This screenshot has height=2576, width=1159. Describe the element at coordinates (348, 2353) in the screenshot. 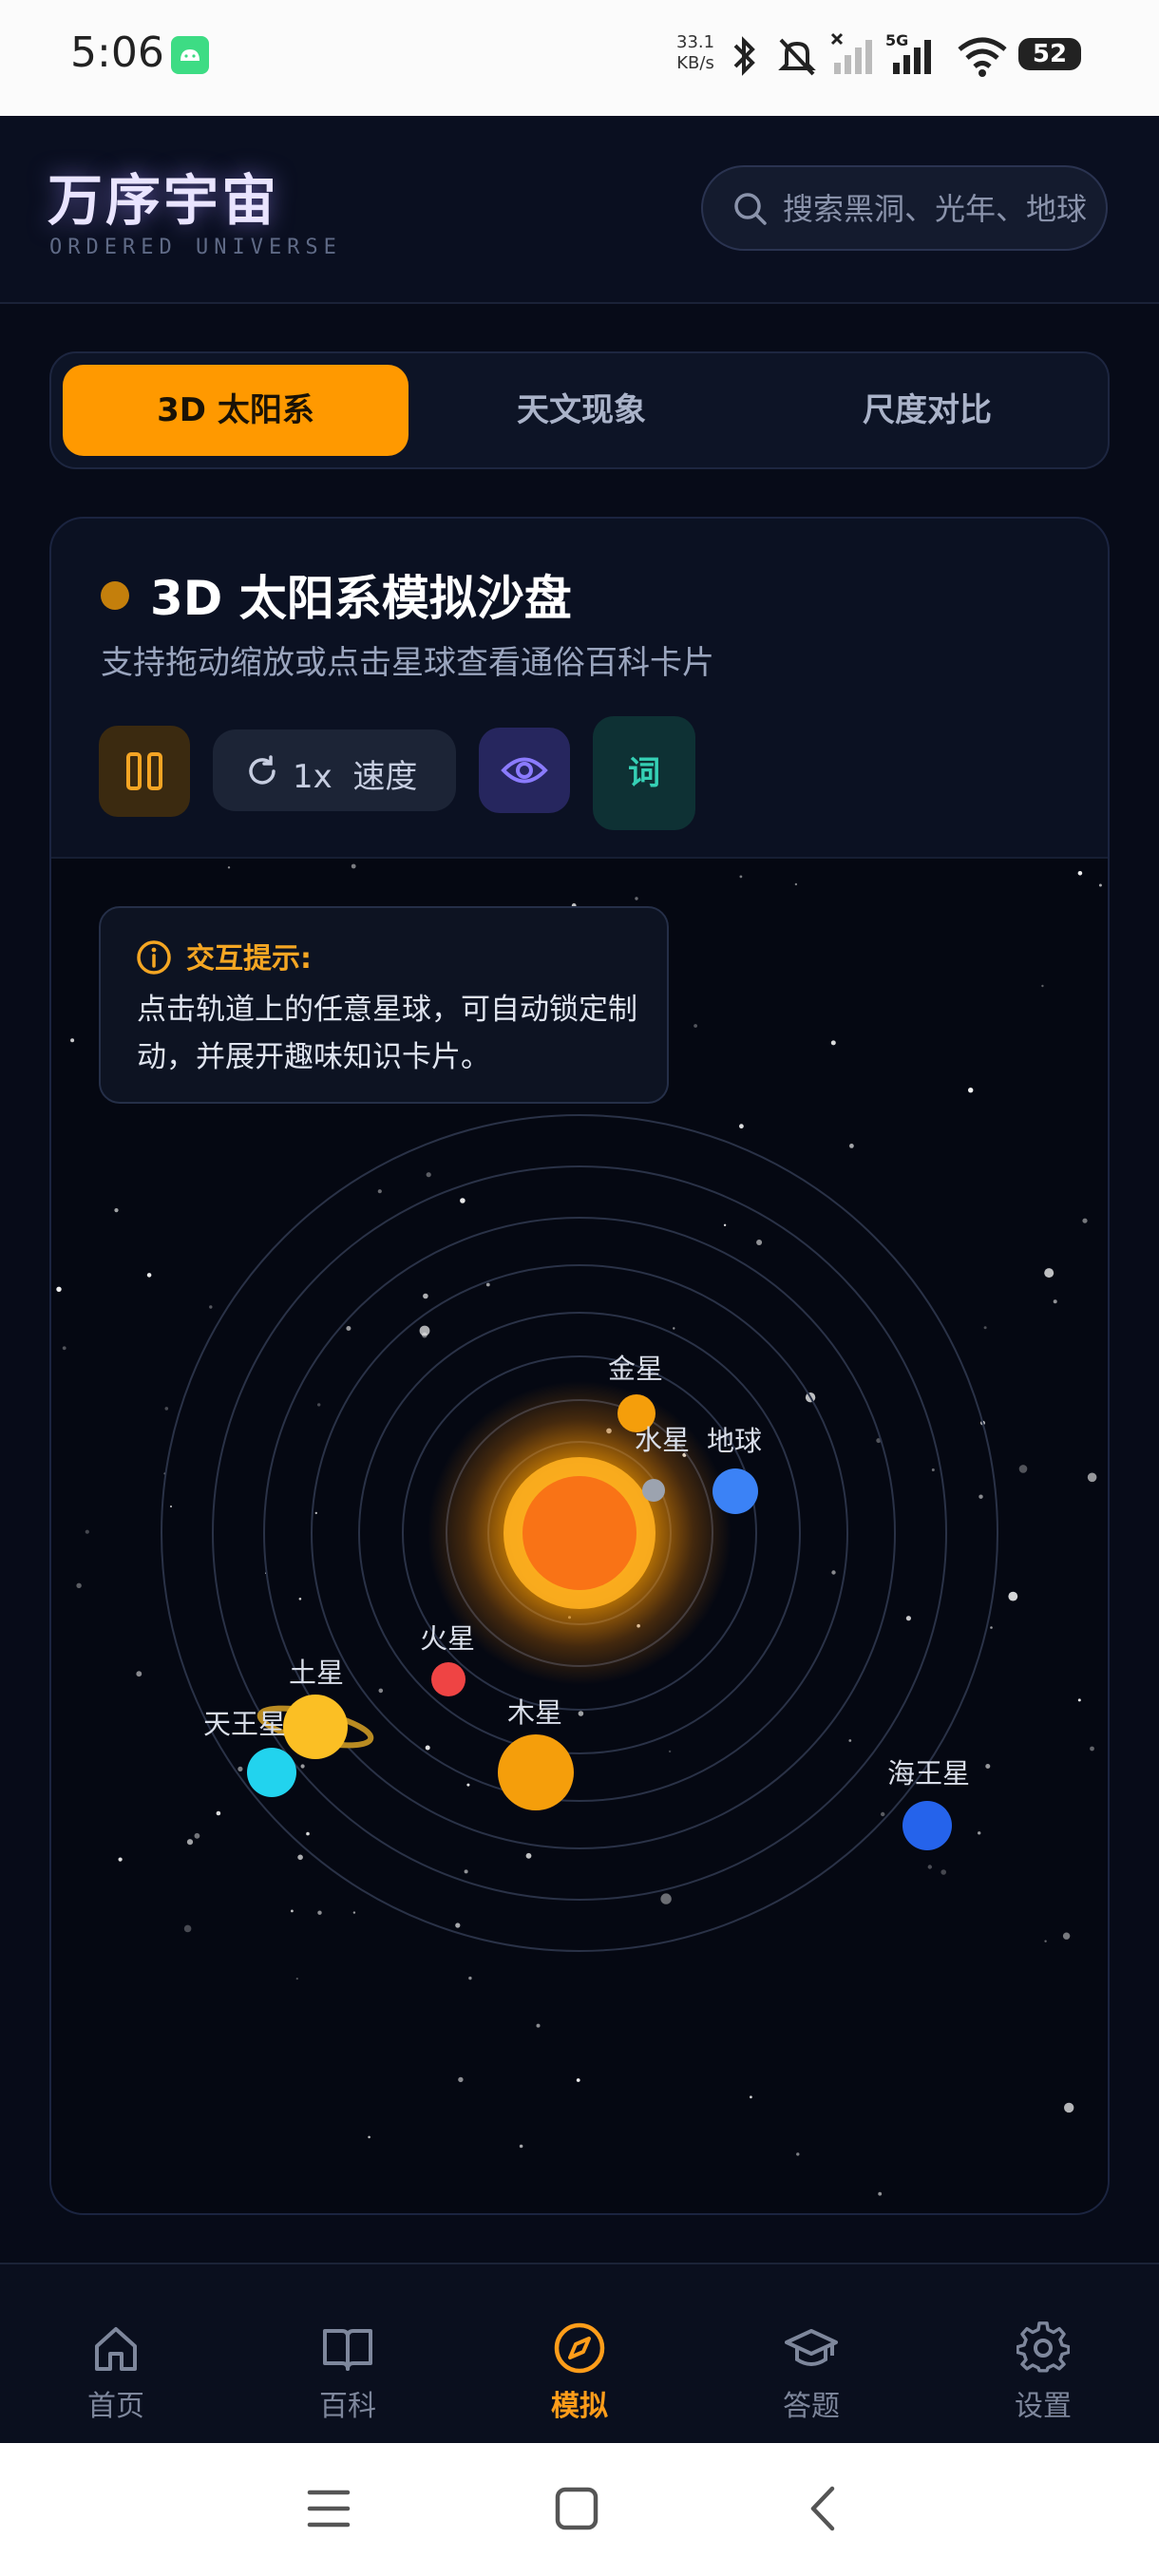

I see `nav-encyclopedia: 百科` at that location.